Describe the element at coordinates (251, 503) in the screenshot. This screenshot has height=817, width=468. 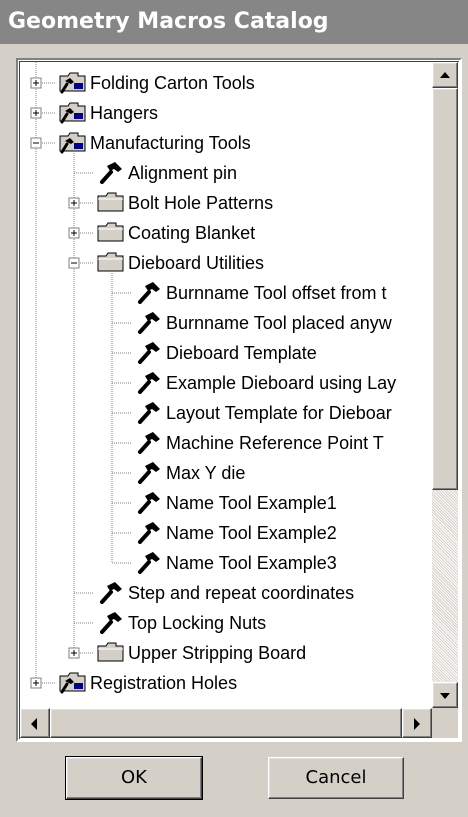
I see `tree-item-label: Name Tool Example1` at that location.